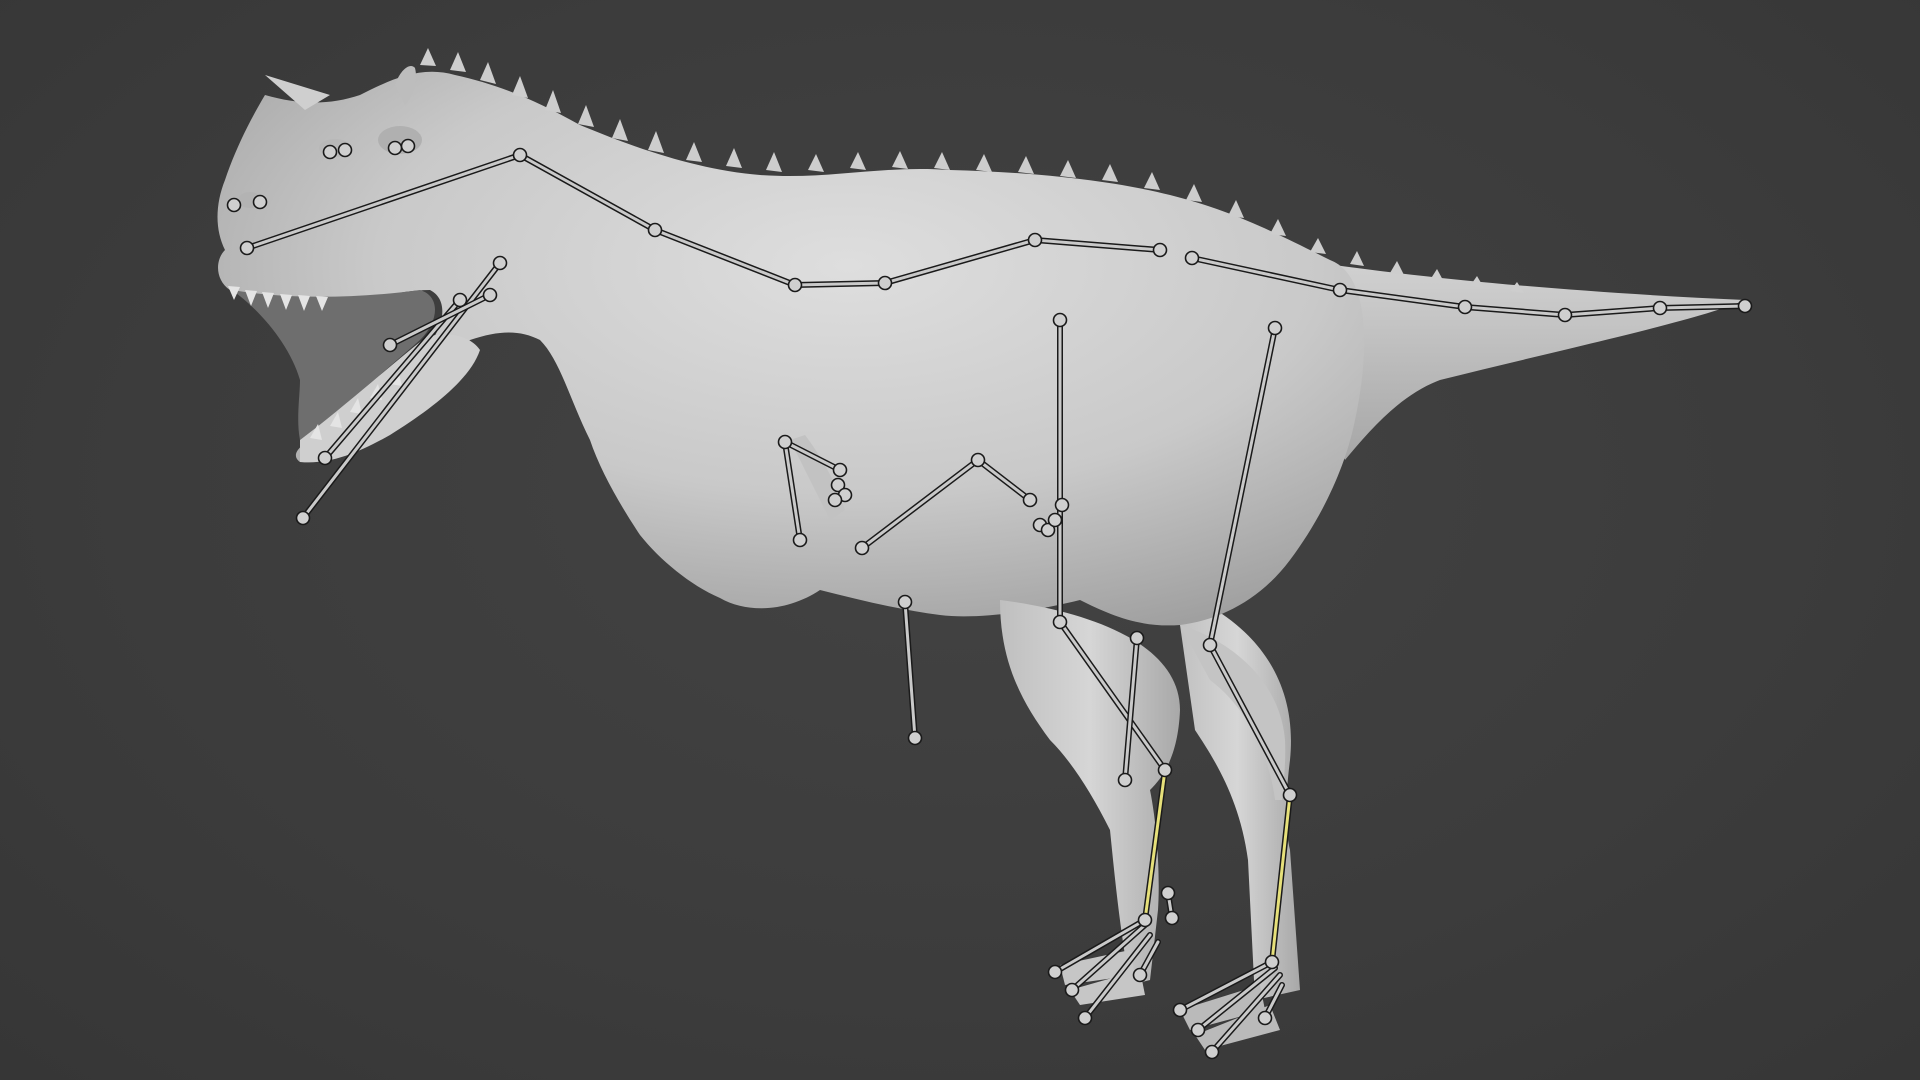 This screenshot has height=1080, width=1920. I want to click on spine-mid-bone, so click(840, 284).